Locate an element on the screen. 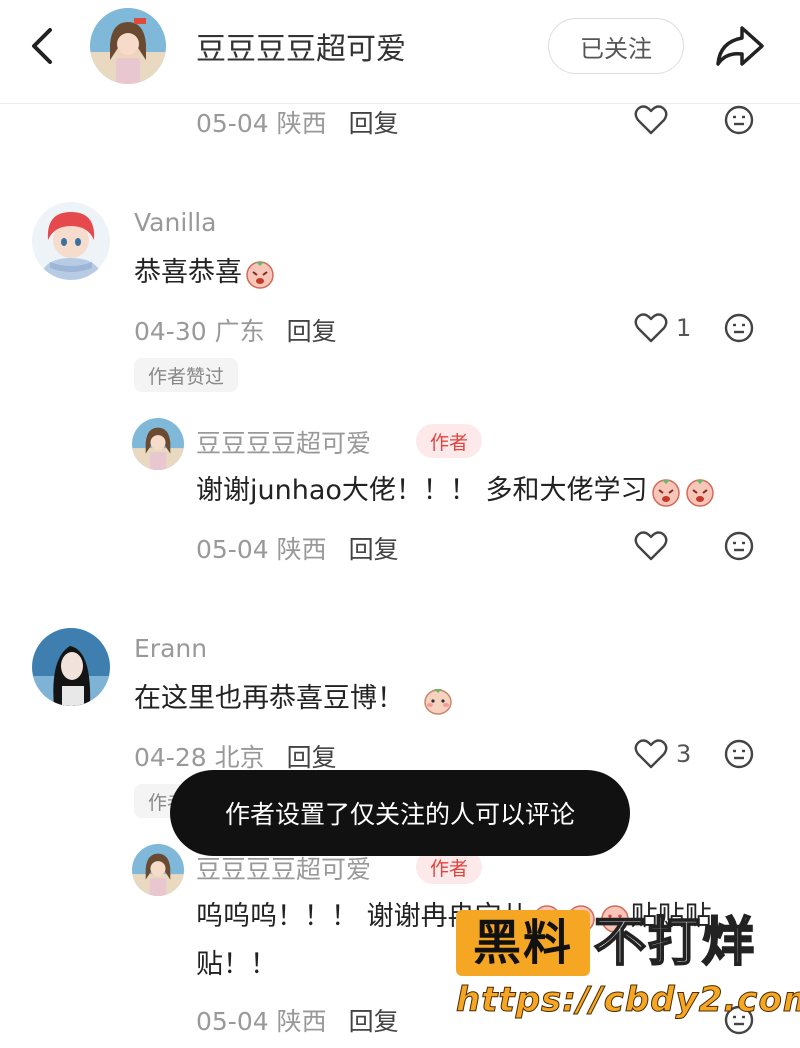 The width and height of the screenshot is (800, 1048). reply-author-name: 豆豆豆豆超可爱 is located at coordinates (283, 442).